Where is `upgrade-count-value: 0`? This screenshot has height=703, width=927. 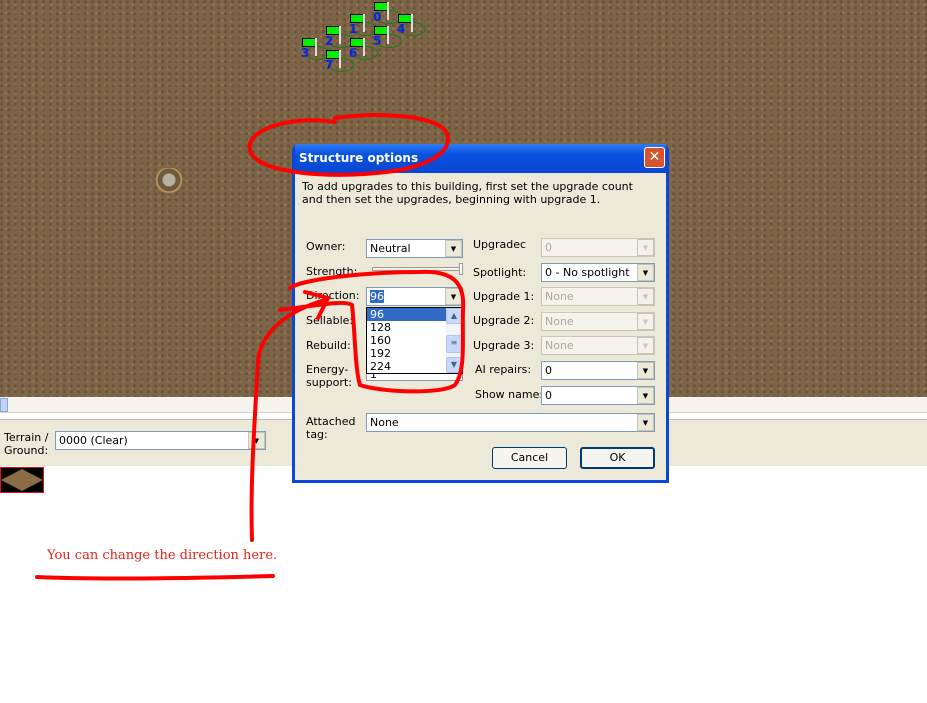
upgrade-count-value: 0 is located at coordinates (548, 247).